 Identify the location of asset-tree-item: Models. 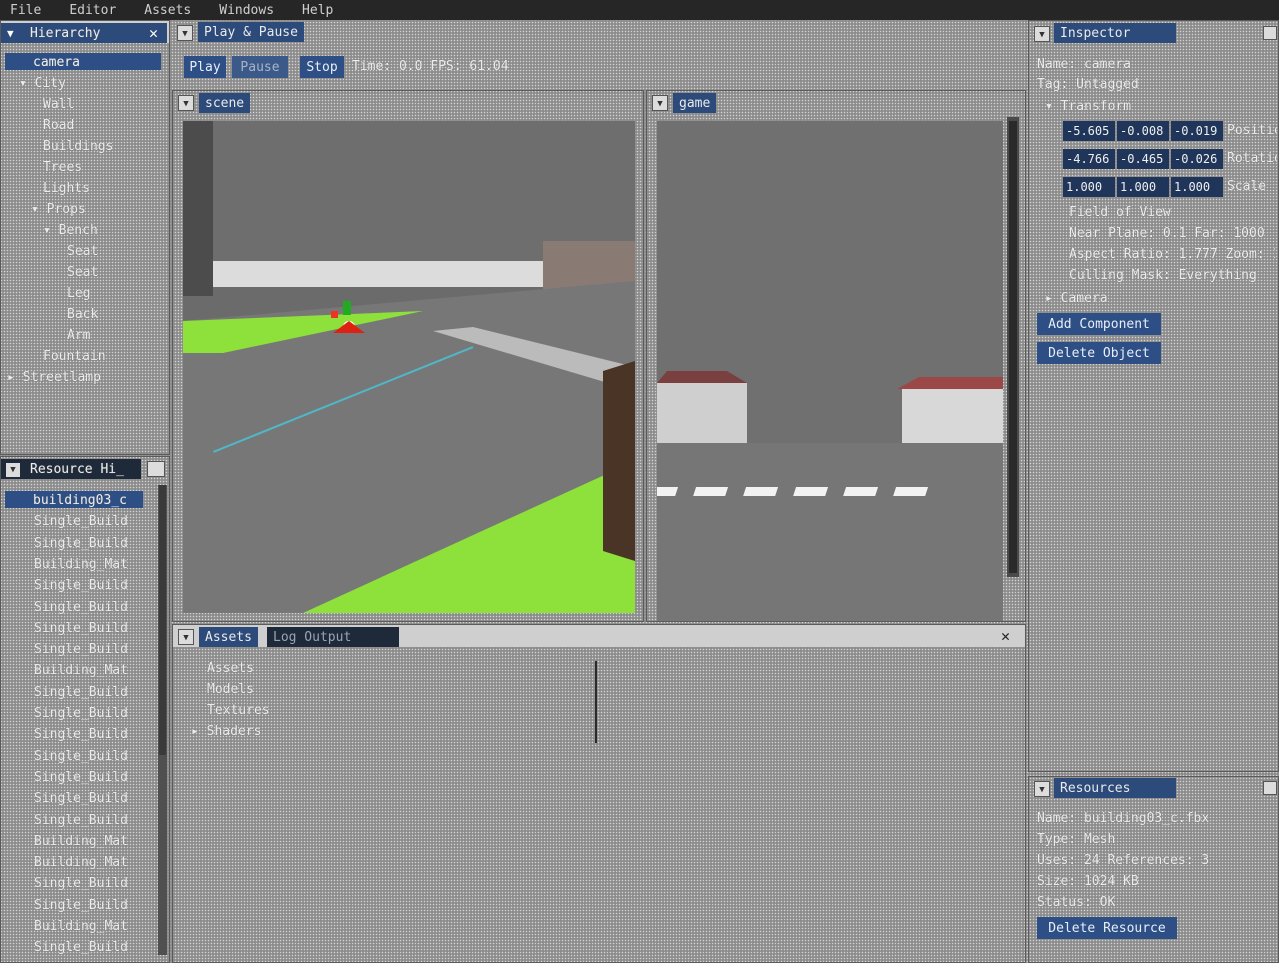
(230, 689).